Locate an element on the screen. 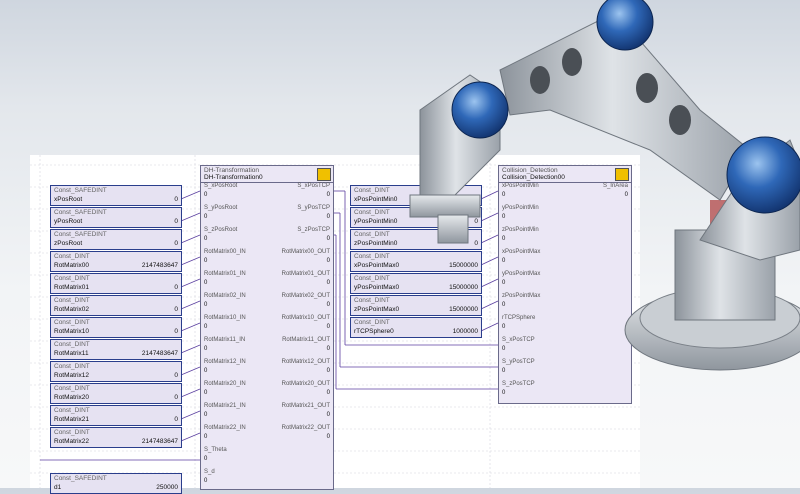 Image resolution: width=800 pixels, height=494 pixels. const-name: zPosPointMax0 is located at coordinates (377, 309).